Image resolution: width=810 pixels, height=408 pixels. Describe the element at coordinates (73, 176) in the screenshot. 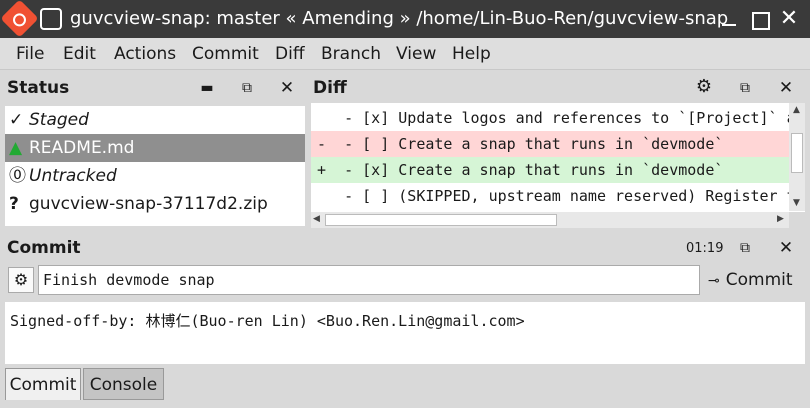

I see `status-group-label: Untracked` at that location.